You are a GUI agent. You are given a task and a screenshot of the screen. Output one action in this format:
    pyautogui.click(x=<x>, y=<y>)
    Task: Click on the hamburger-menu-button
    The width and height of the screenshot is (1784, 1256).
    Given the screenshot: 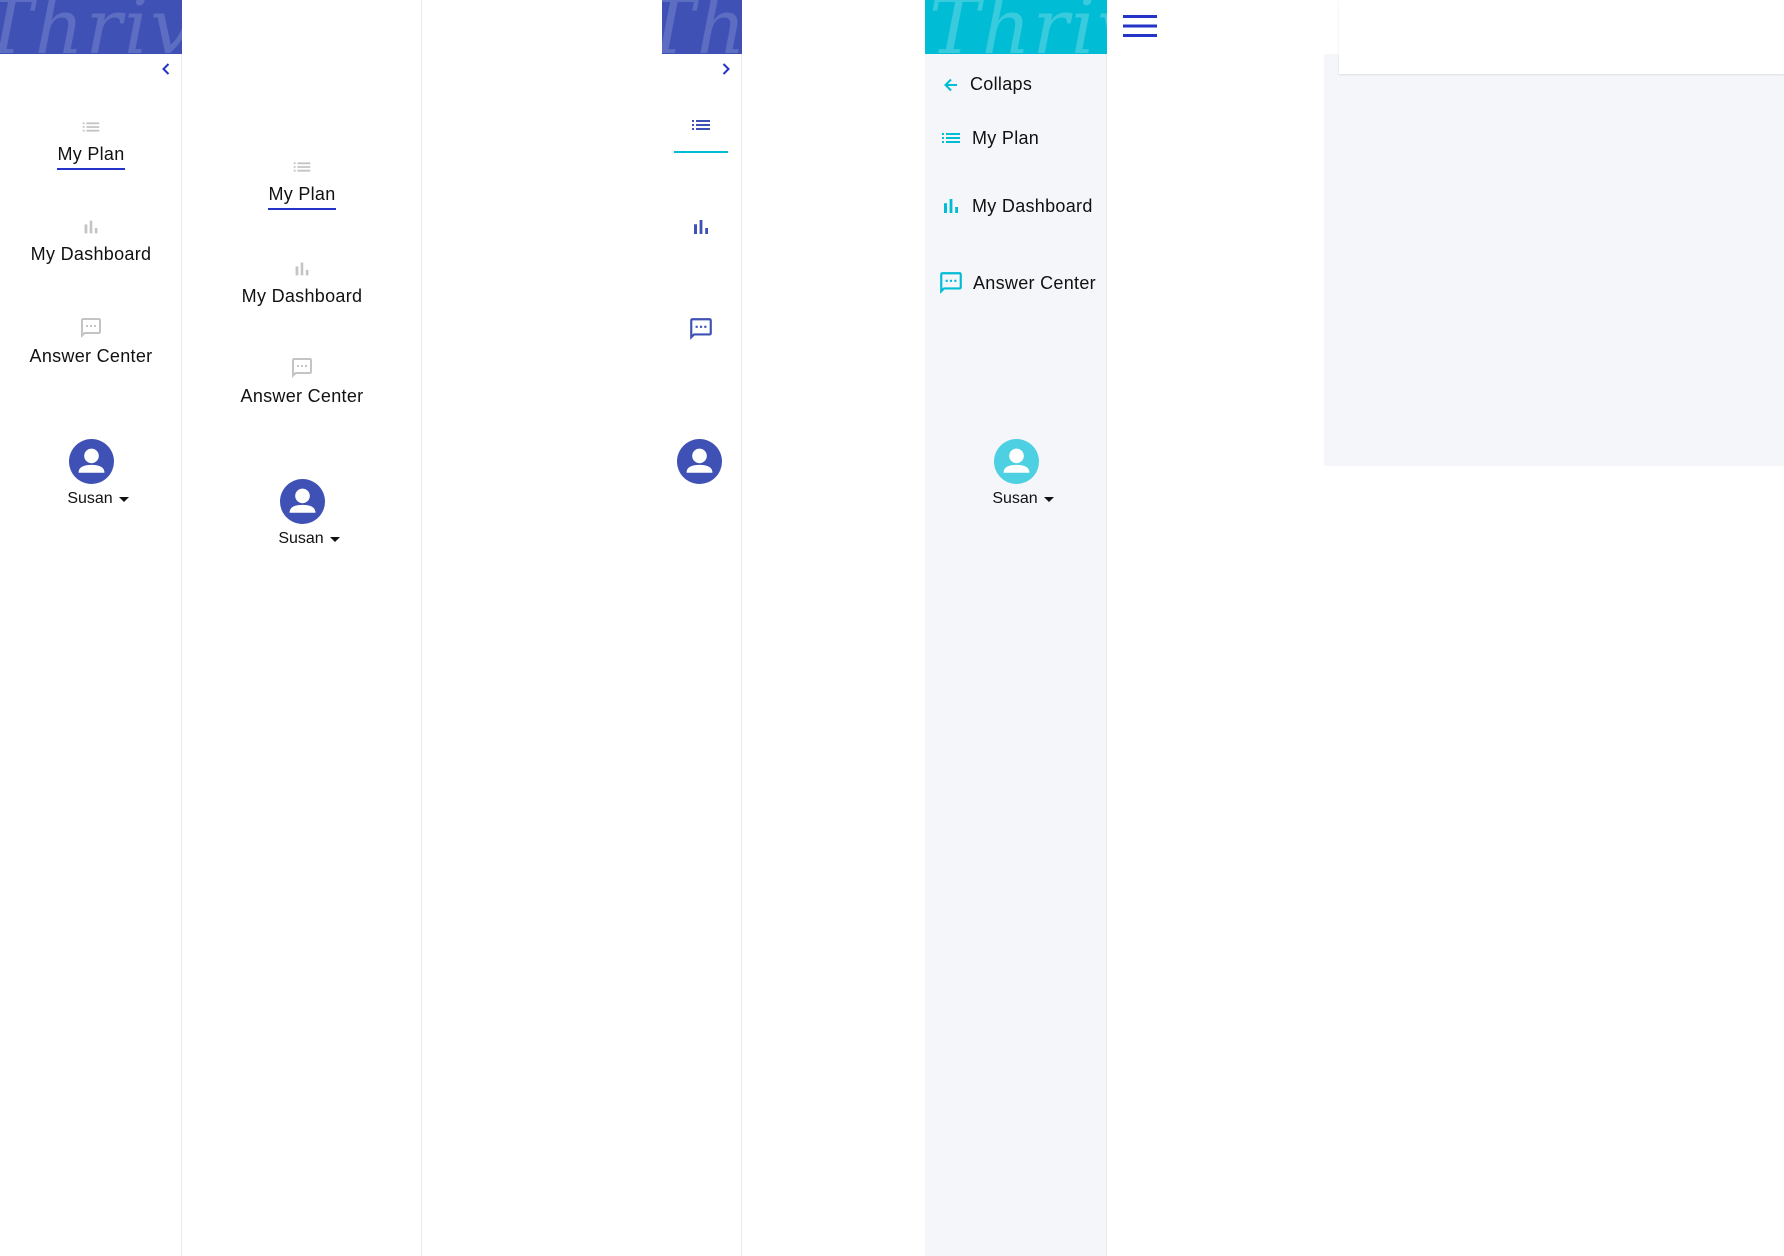 What is the action you would take?
    pyautogui.click(x=1140, y=26)
    